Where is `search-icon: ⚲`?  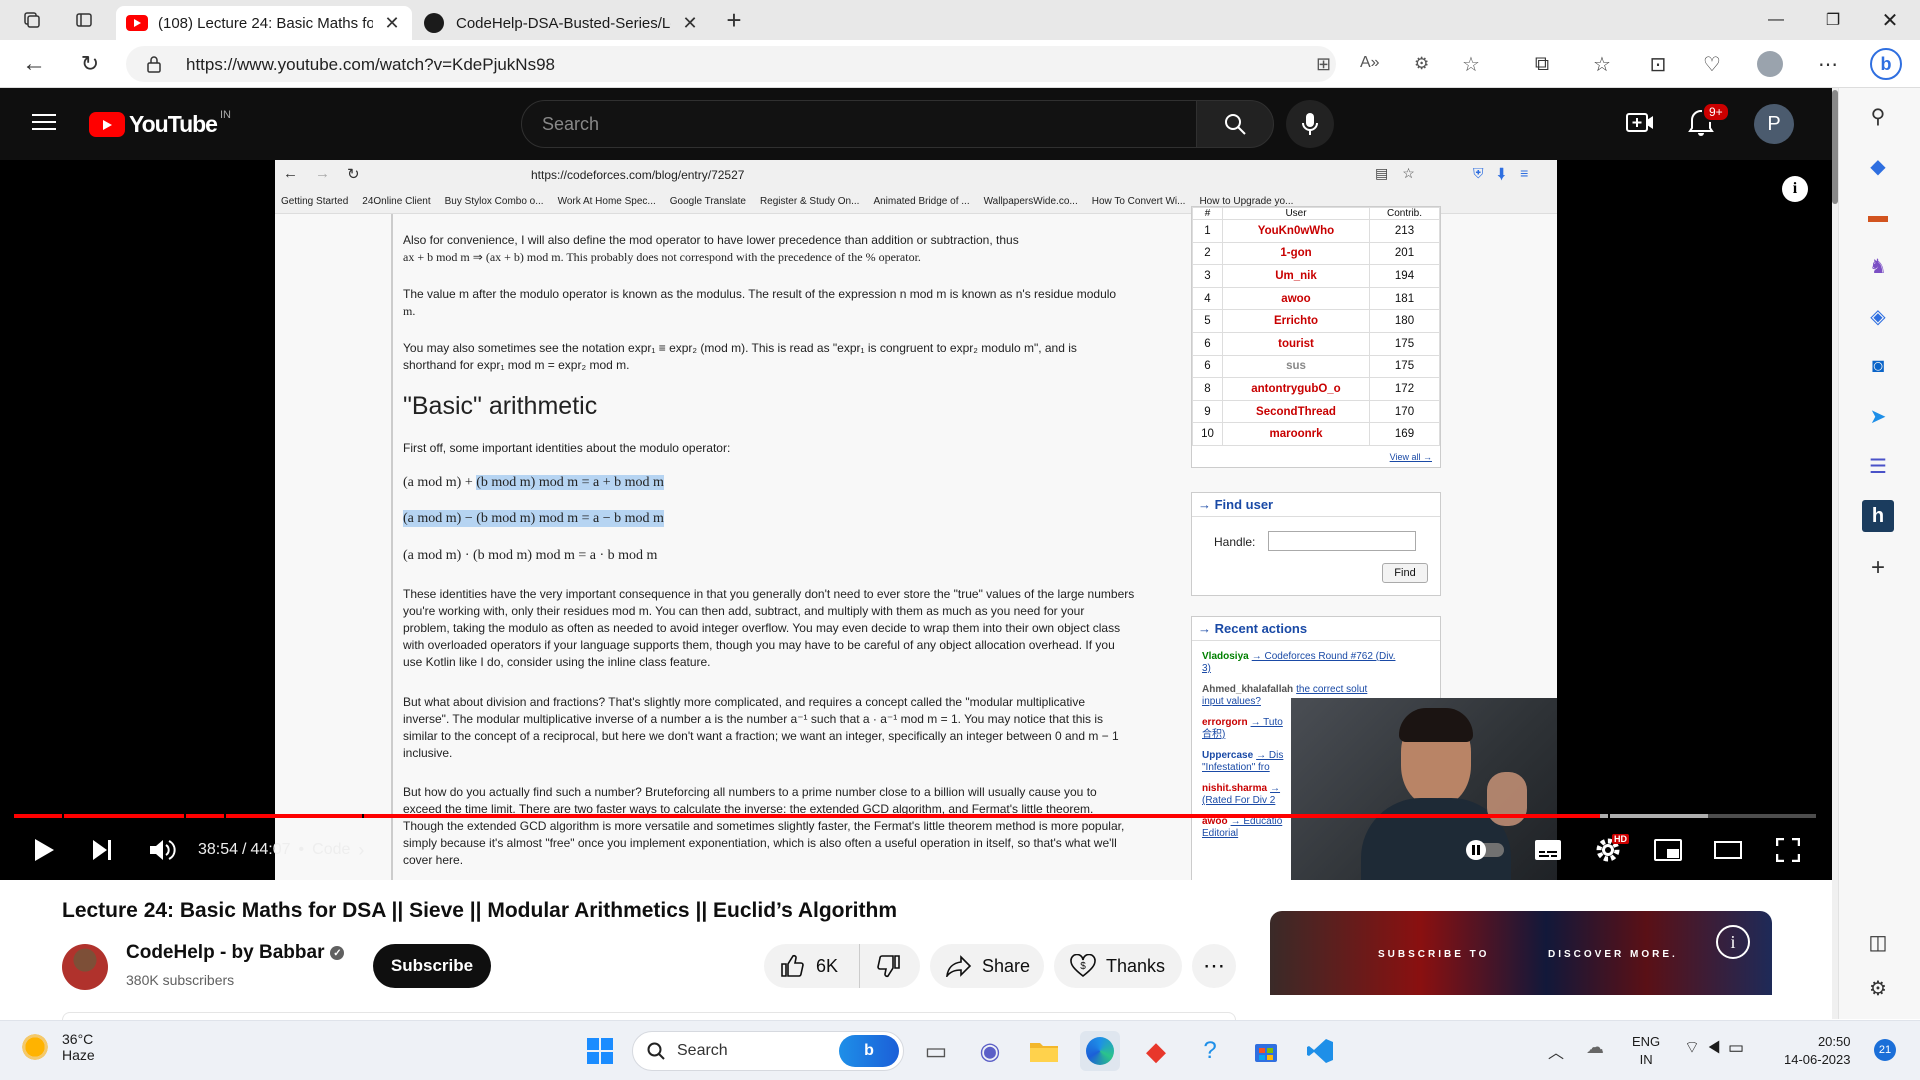
search-icon: ⚲ is located at coordinates (1878, 116).